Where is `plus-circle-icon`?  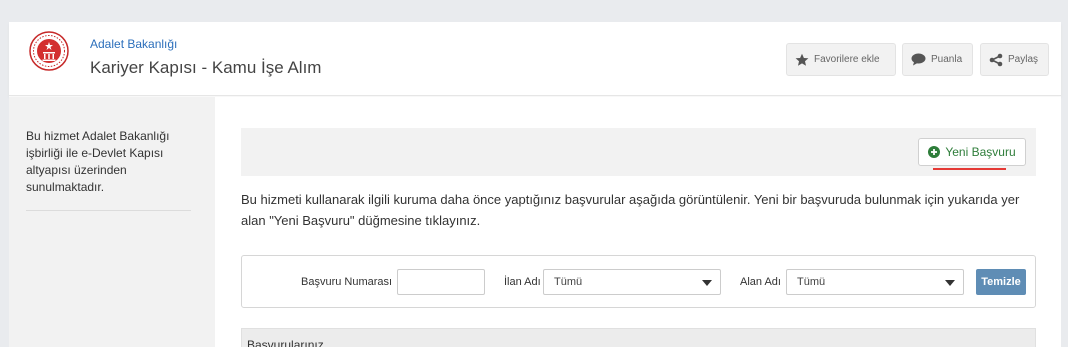
plus-circle-icon is located at coordinates (934, 152).